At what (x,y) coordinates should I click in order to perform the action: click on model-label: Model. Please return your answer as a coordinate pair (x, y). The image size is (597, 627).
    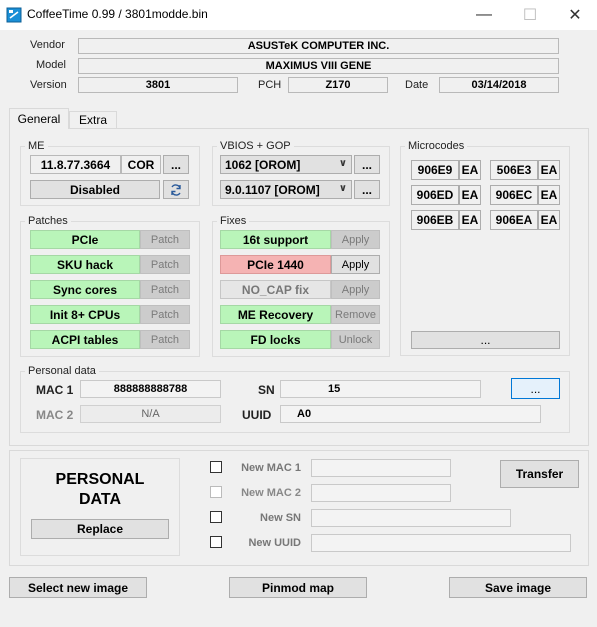
    Looking at the image, I should click on (51, 65).